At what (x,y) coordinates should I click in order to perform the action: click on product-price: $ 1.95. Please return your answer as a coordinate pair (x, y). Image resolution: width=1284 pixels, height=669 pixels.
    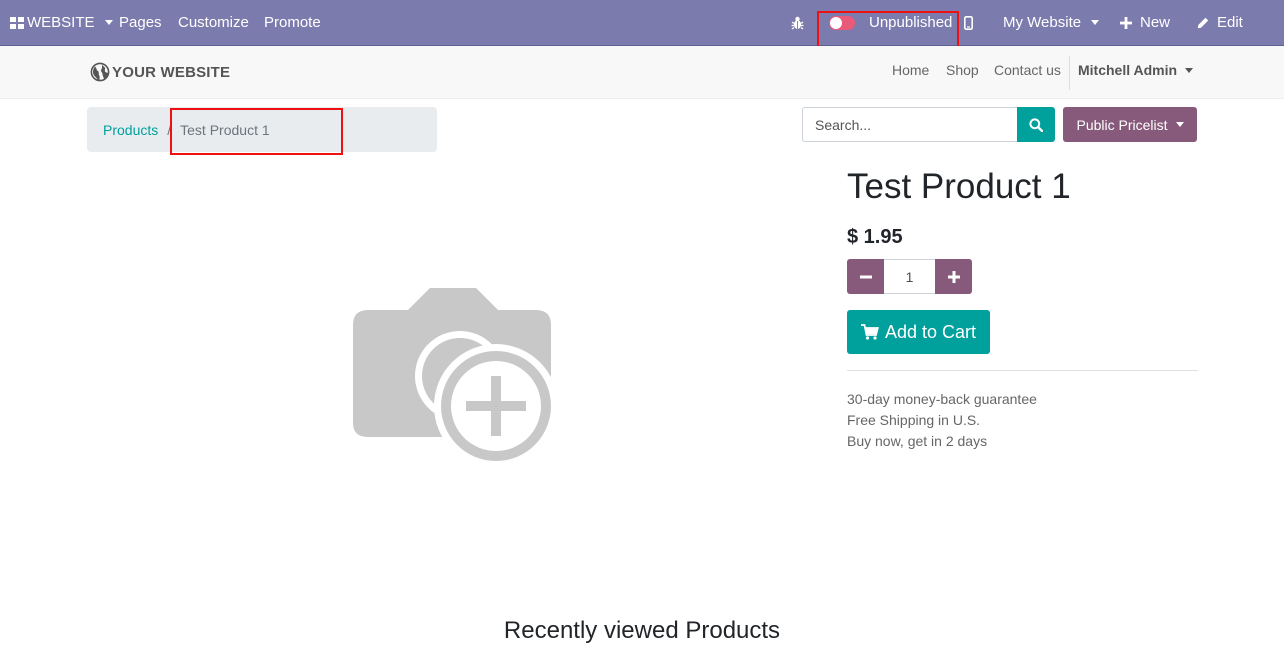
    Looking at the image, I should click on (875, 237).